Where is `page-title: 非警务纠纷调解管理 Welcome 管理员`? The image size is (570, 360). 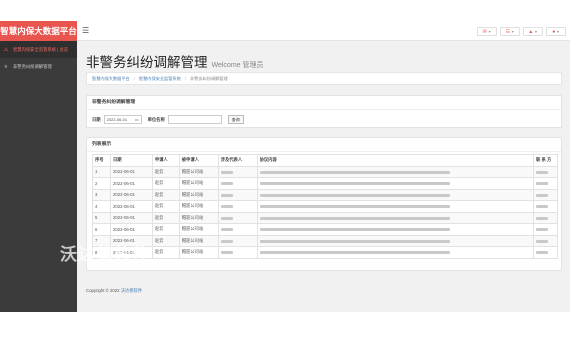 page-title: 非警务纠纷调解管理 Welcome 管理员 is located at coordinates (175, 61).